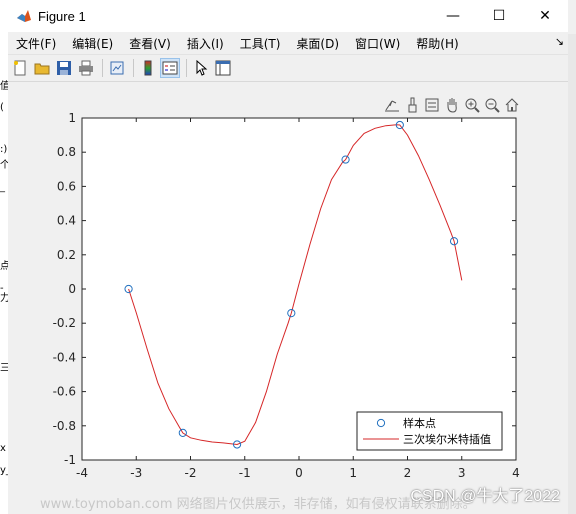  What do you see at coordinates (437, 43) in the screenshot?
I see `menu-help: 帮助(H)` at bounding box center [437, 43].